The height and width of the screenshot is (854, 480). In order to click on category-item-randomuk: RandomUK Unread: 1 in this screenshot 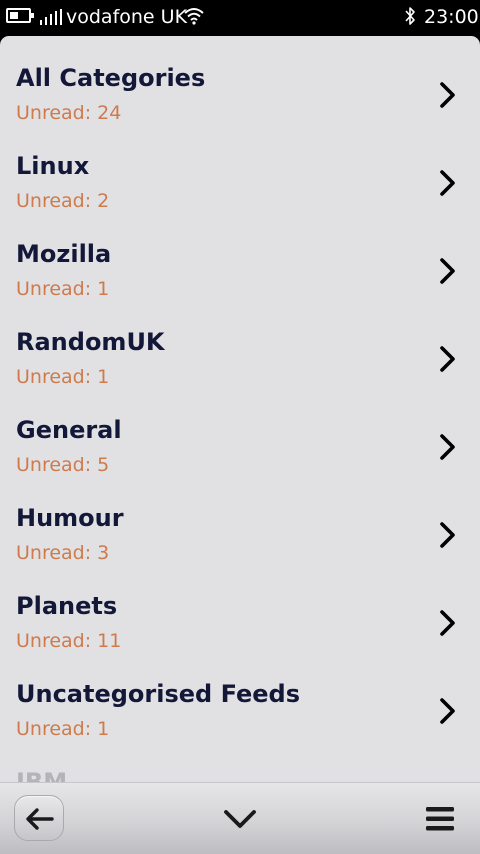, I will do `click(240, 344)`.